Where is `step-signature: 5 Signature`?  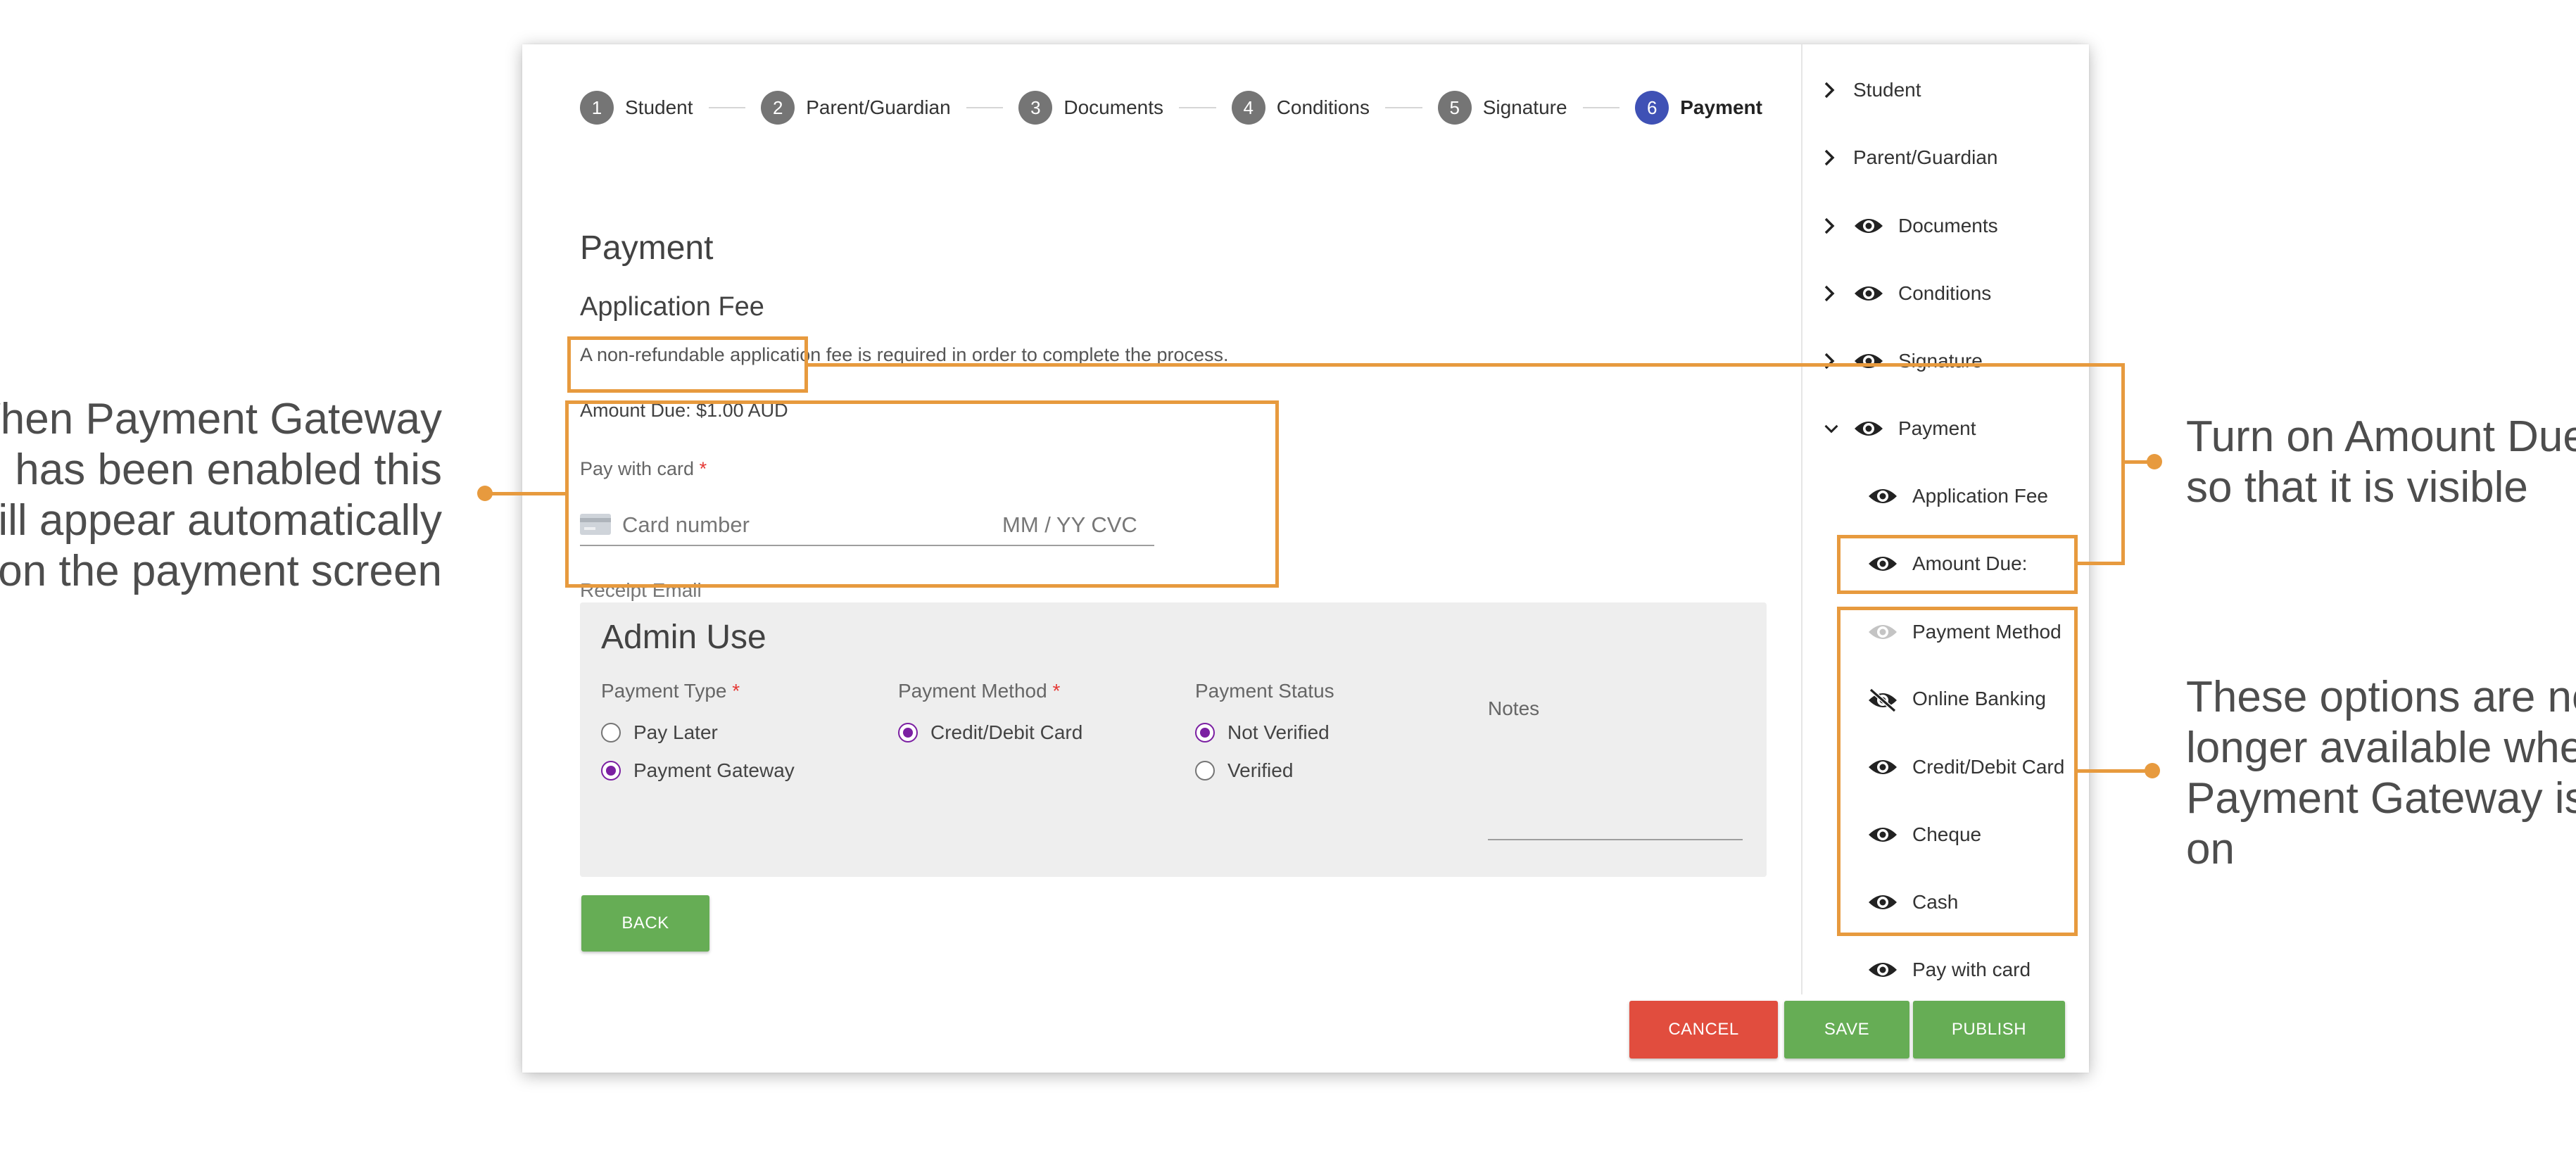 step-signature: 5 Signature is located at coordinates (1502, 108).